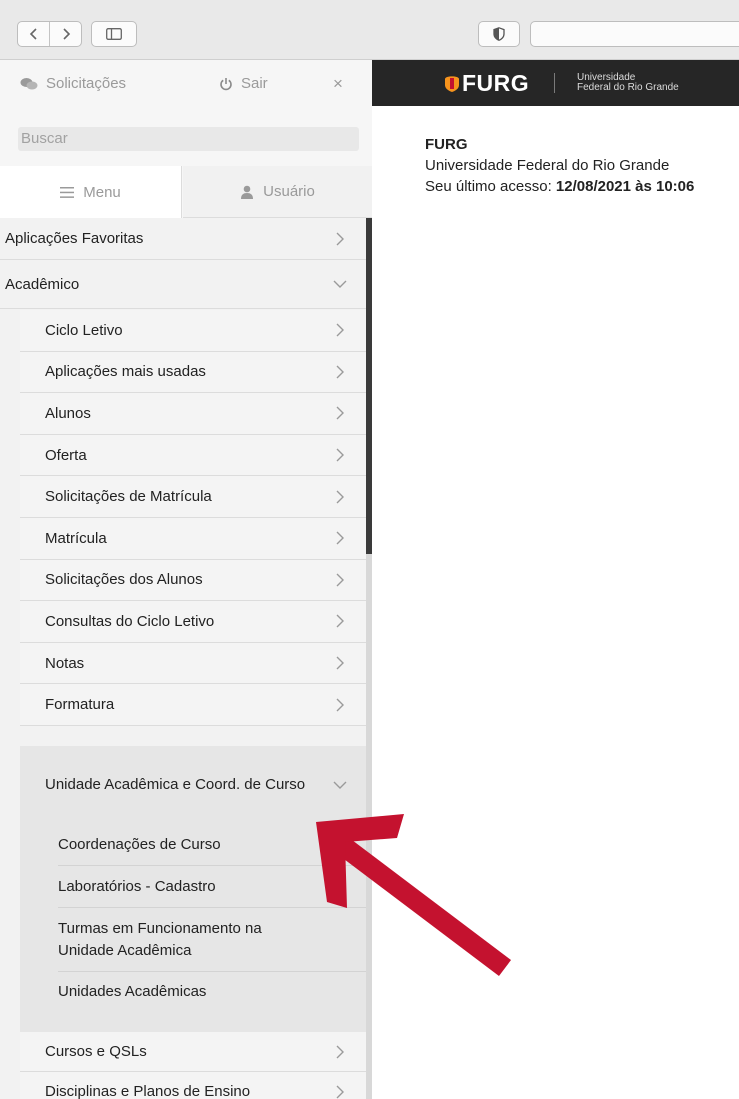  What do you see at coordinates (193, 331) in the screenshot?
I see `menu-item-academic-0: Ciclo Letivo` at bounding box center [193, 331].